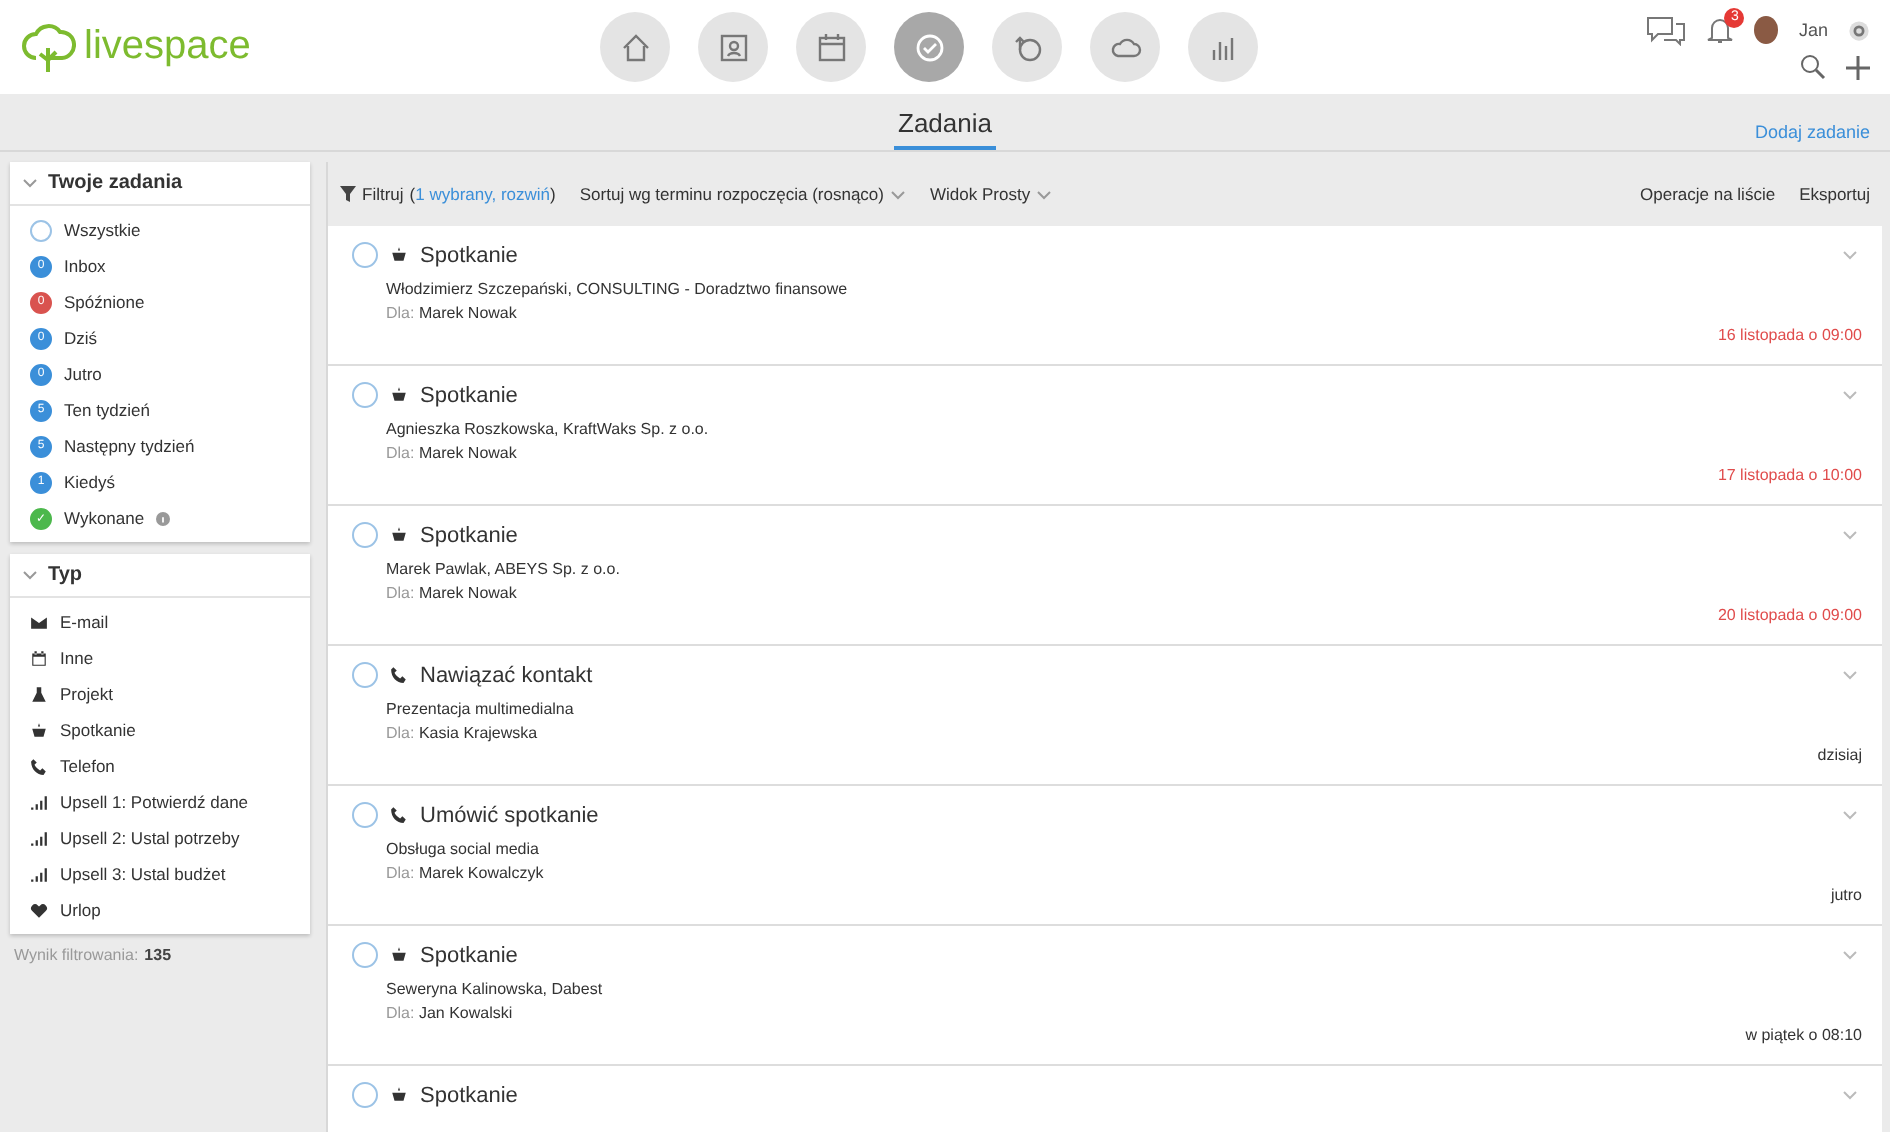 The image size is (1890, 1132). What do you see at coordinates (77, 658) in the screenshot?
I see `type-item: Inne` at bounding box center [77, 658].